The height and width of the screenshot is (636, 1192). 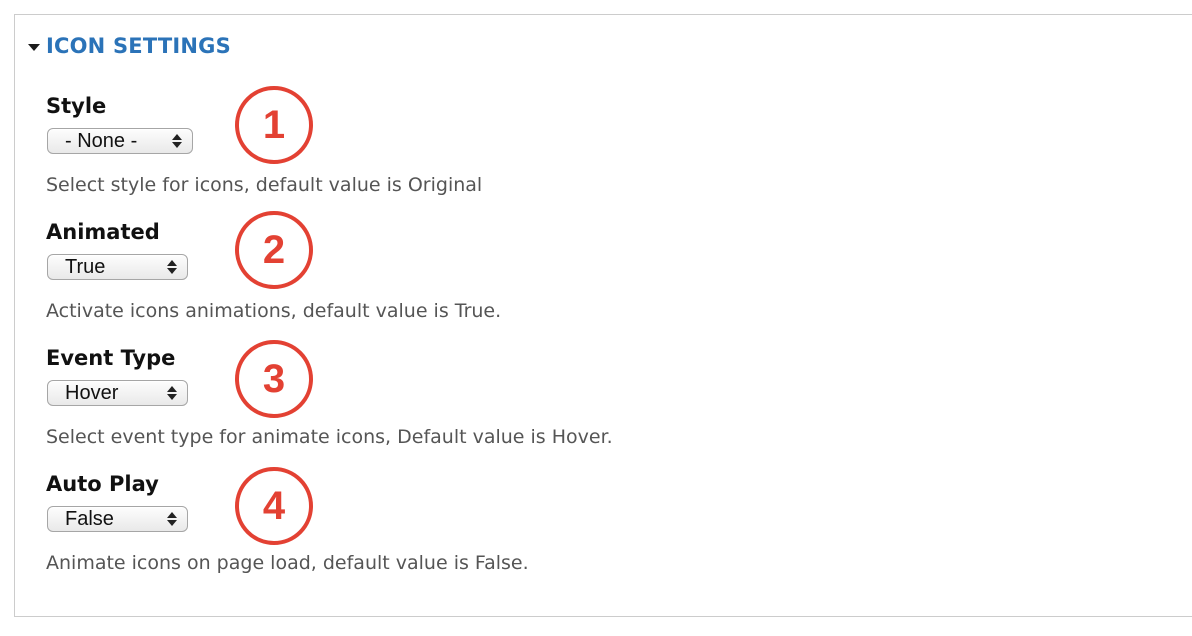 I want to click on caret-down-icon, so click(x=34, y=47).